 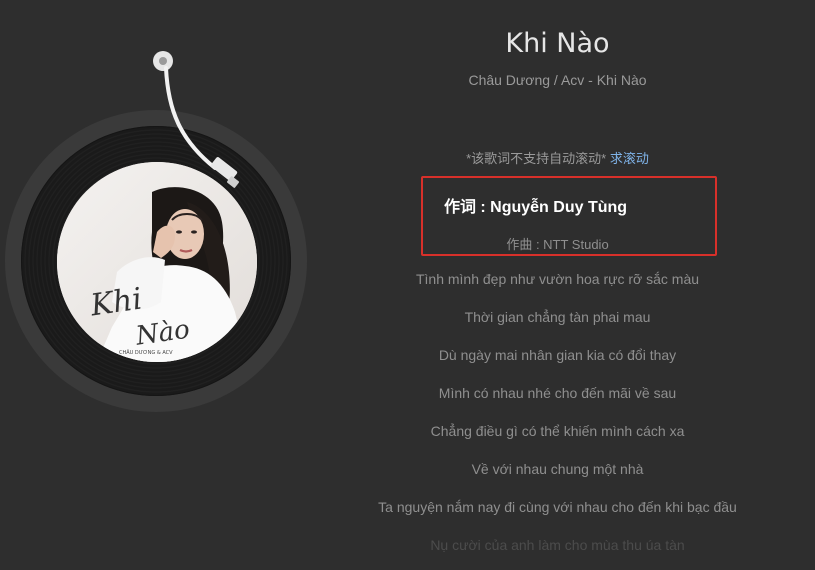 What do you see at coordinates (557, 43) in the screenshot?
I see `song-title: Khi Nào` at bounding box center [557, 43].